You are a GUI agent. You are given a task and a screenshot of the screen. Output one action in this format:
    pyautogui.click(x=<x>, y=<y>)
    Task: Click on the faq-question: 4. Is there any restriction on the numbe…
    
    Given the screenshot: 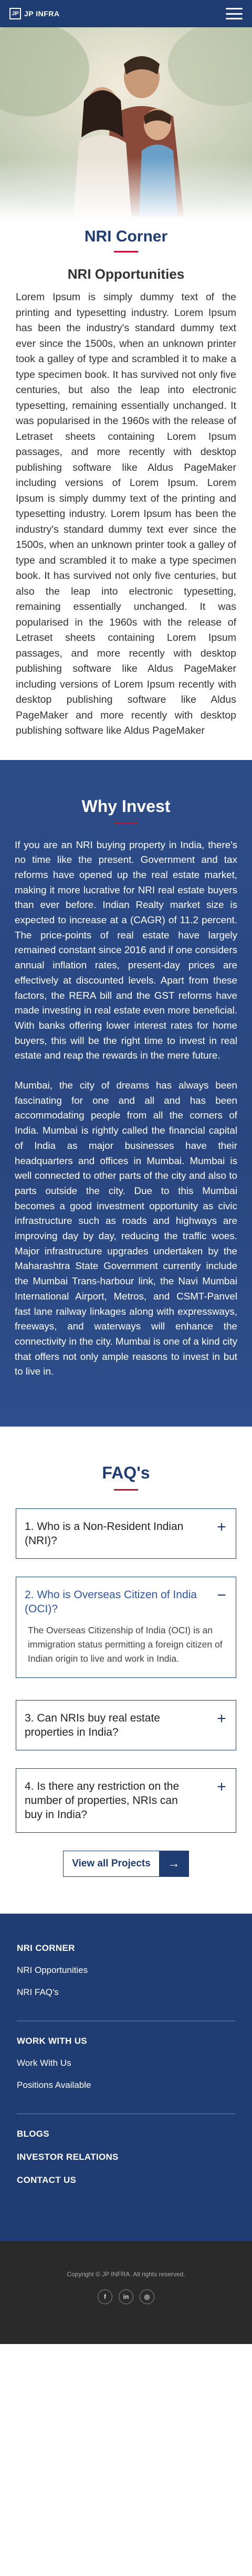 What is the action you would take?
    pyautogui.click(x=102, y=1800)
    